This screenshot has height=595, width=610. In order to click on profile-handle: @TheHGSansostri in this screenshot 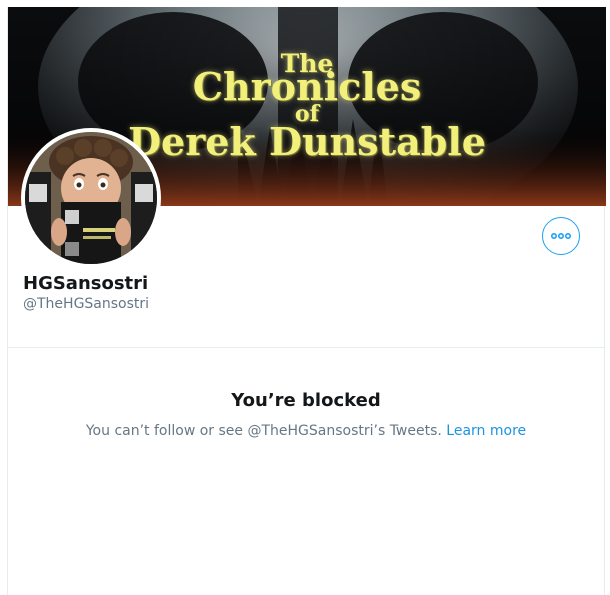, I will do `click(86, 304)`.